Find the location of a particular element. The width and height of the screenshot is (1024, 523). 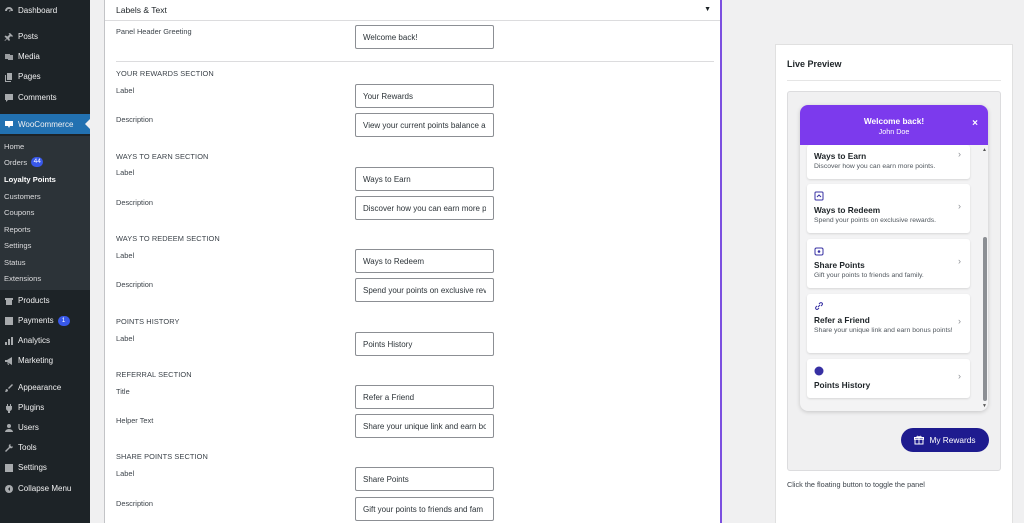

group-heading: POINTS HISTORY is located at coordinates (148, 321).